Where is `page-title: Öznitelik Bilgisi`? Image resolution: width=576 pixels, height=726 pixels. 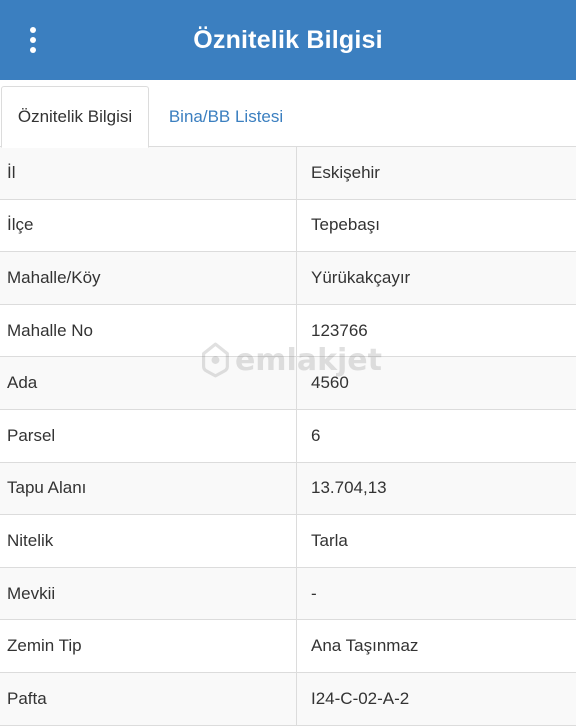 page-title: Öznitelik Bilgisi is located at coordinates (288, 39).